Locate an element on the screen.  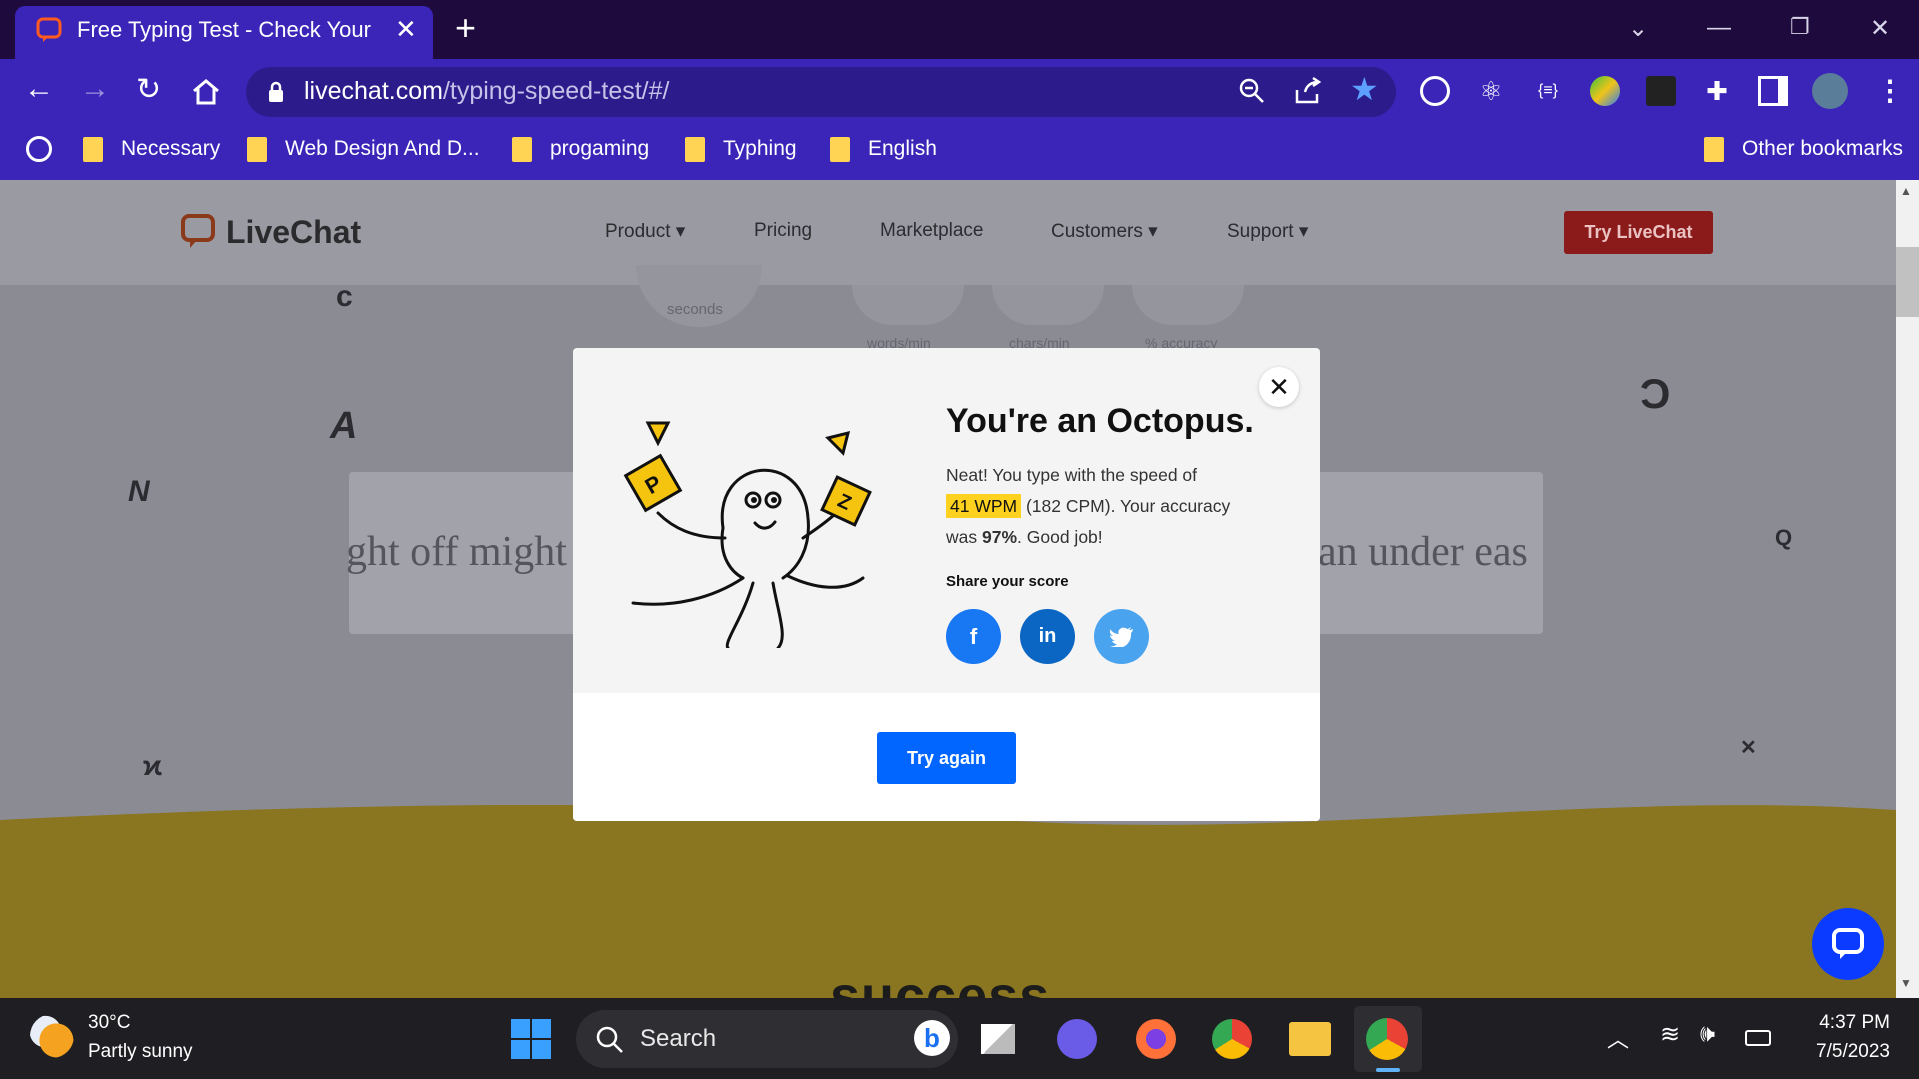
octopus-illustration: P Z is located at coordinates (747, 534).